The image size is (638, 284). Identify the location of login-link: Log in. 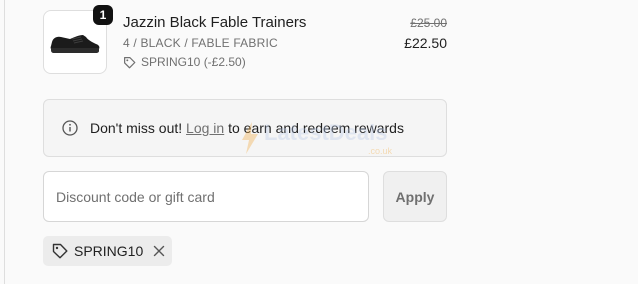
(205, 128).